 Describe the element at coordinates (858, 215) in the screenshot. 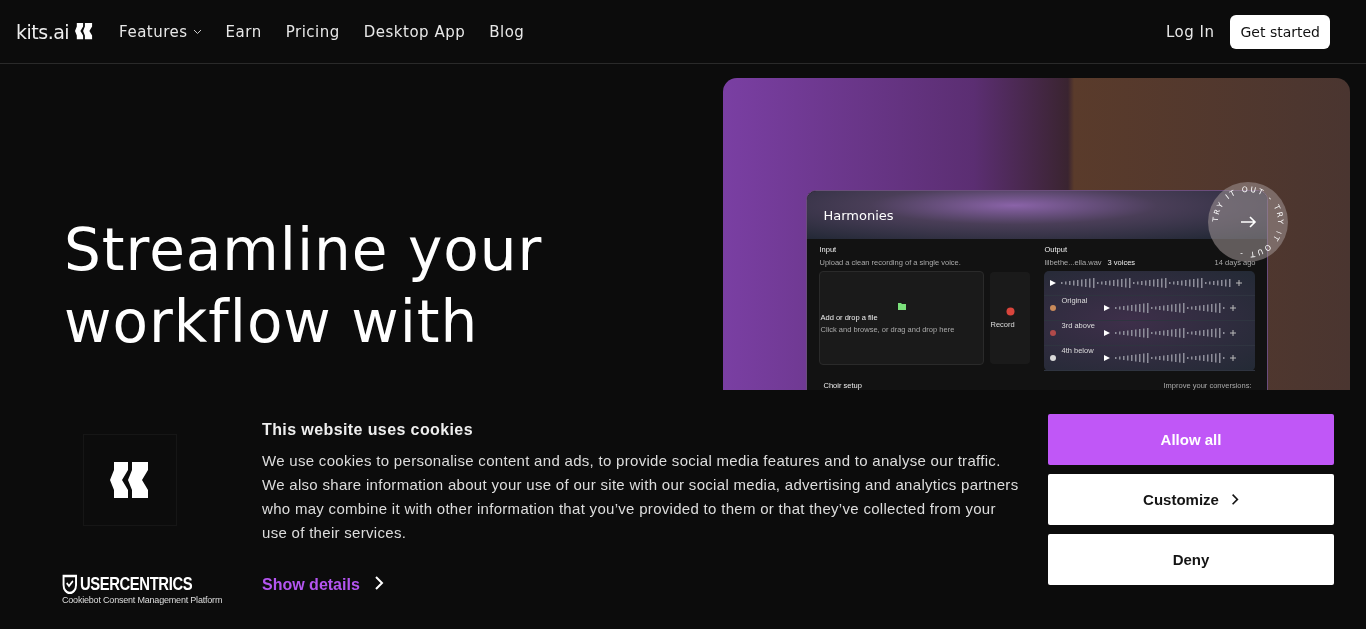

I see `preview-title: Harmonies` at that location.